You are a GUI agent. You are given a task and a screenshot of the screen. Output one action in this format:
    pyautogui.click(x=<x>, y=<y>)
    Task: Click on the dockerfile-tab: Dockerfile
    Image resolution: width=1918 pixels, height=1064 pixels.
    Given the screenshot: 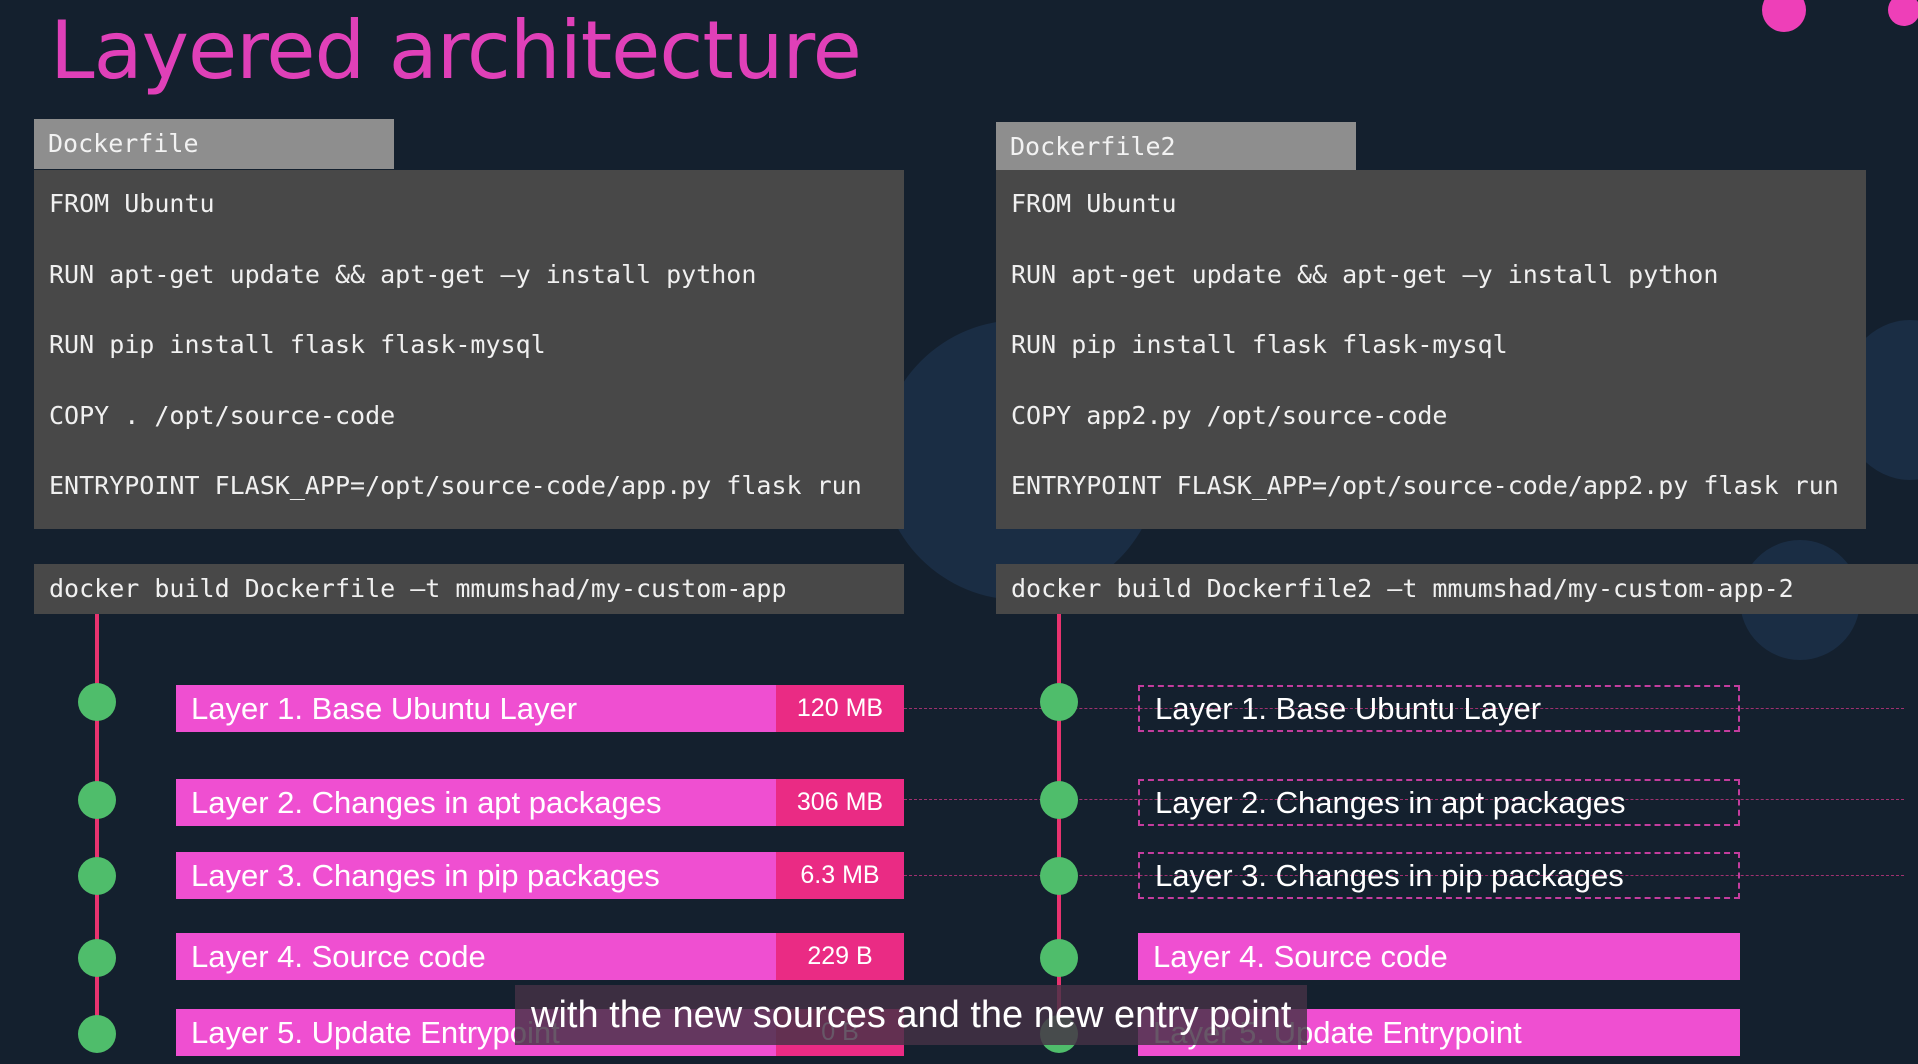 What is the action you would take?
    pyautogui.click(x=214, y=144)
    